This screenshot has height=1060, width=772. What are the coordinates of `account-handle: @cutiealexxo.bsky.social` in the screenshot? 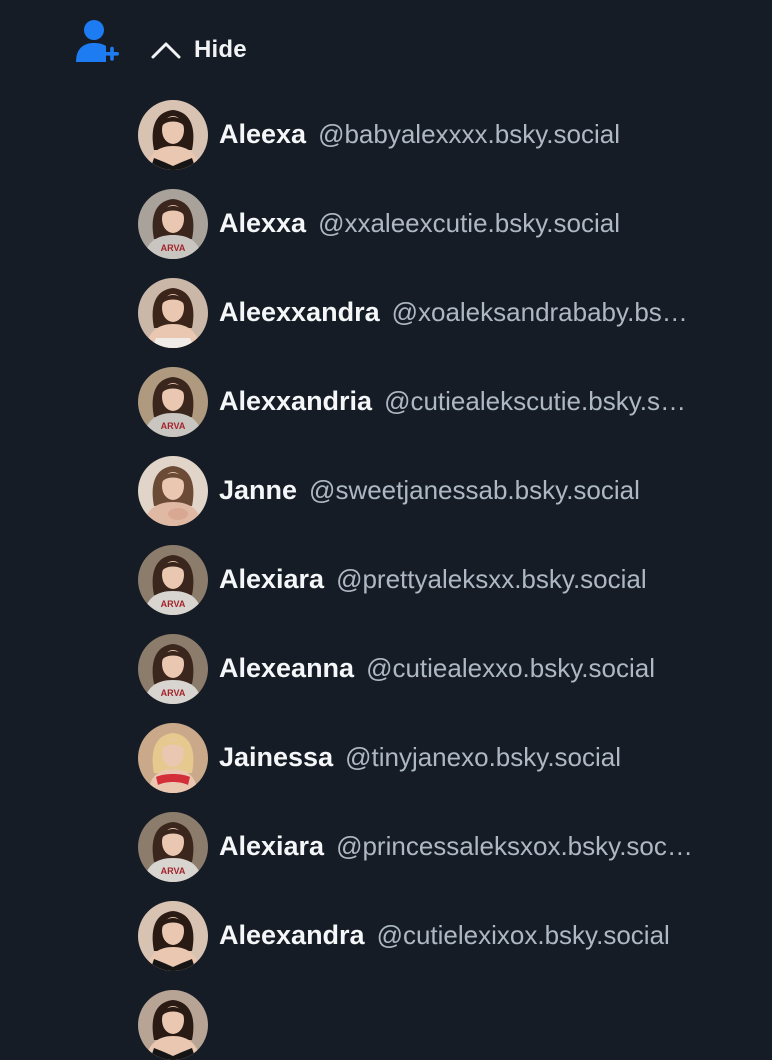 It's located at (510, 668).